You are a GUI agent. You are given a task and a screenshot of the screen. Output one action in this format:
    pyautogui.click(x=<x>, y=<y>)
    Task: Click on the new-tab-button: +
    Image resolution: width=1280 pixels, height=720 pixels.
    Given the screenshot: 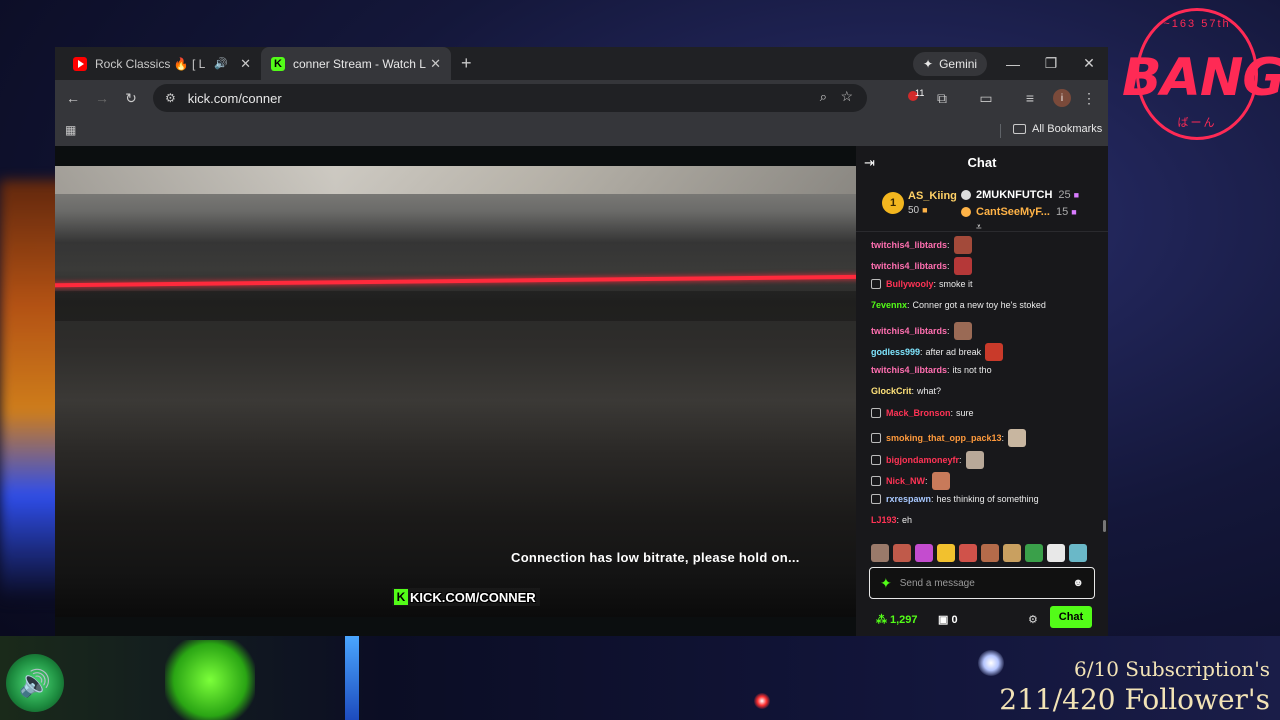 What is the action you would take?
    pyautogui.click(x=466, y=63)
    